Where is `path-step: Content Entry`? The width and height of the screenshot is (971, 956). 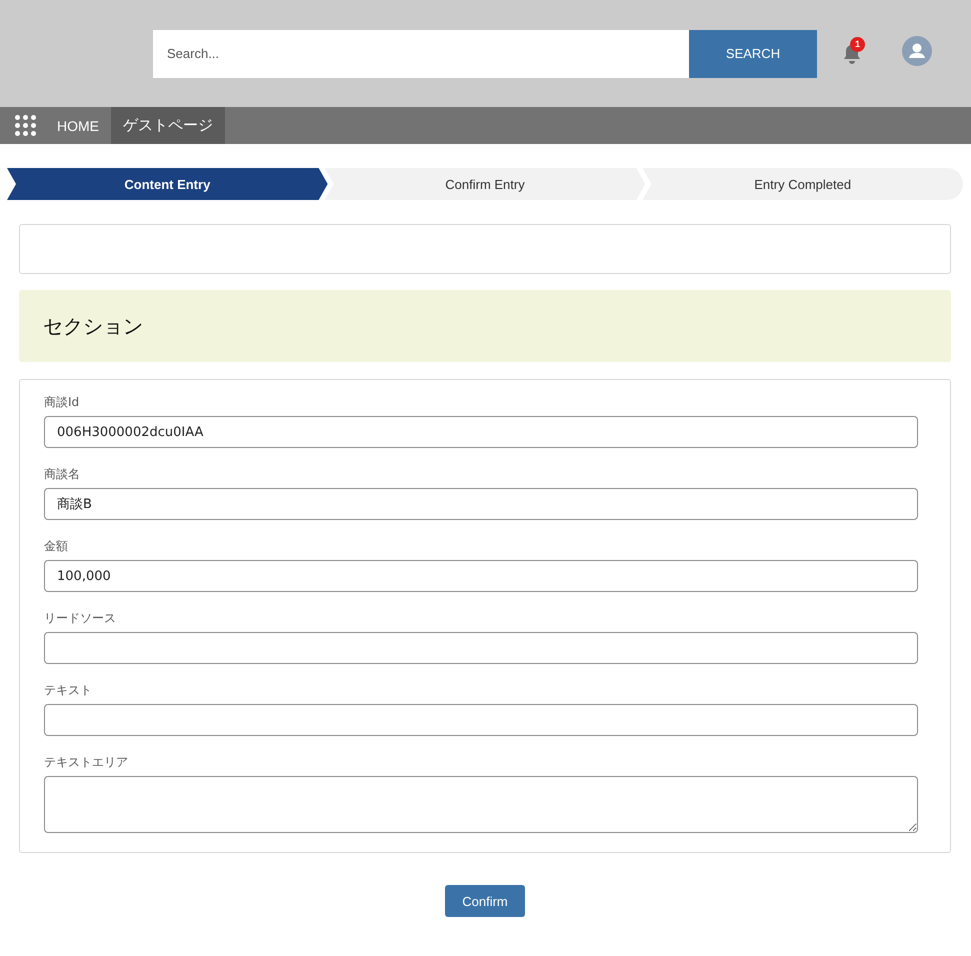
path-step: Content Entry is located at coordinates (167, 184).